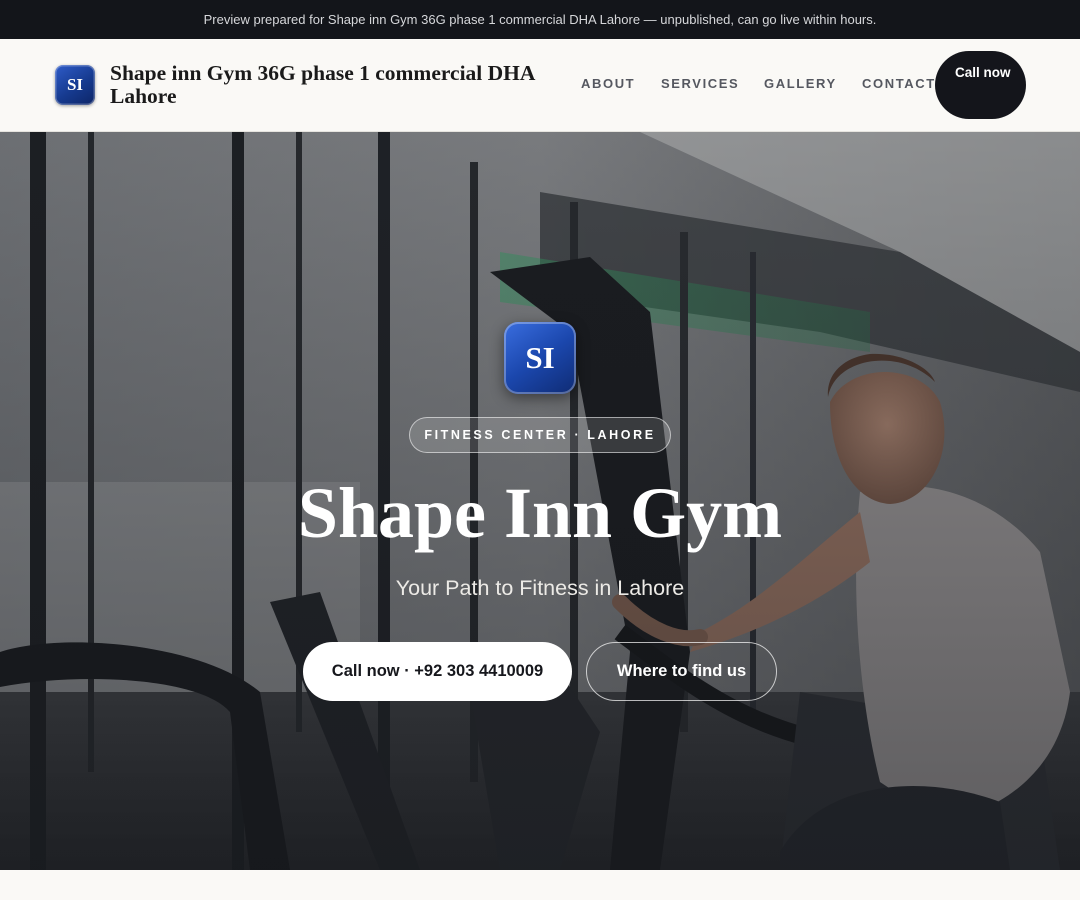  Describe the element at coordinates (899, 83) in the screenshot. I see `nav-link-contact: CONTACT` at that location.